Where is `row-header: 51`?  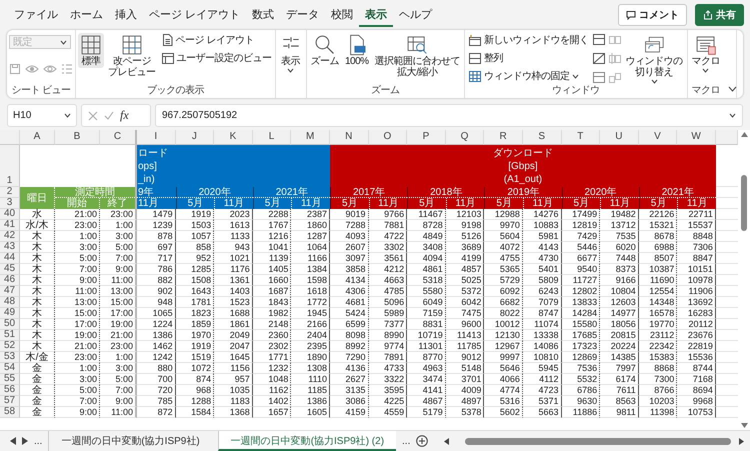 row-header: 51 is located at coordinates (10, 335).